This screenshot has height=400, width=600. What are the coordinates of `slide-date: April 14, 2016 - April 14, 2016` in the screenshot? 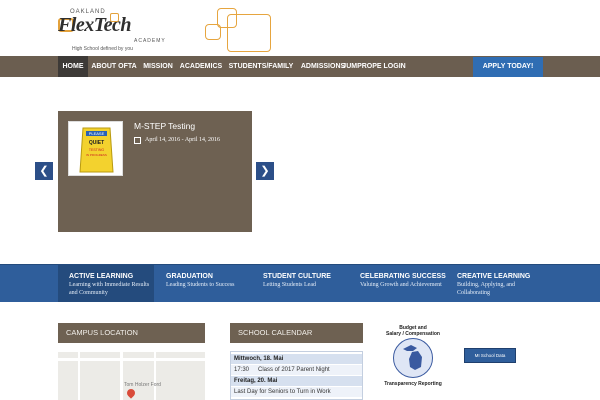 It's located at (182, 140).